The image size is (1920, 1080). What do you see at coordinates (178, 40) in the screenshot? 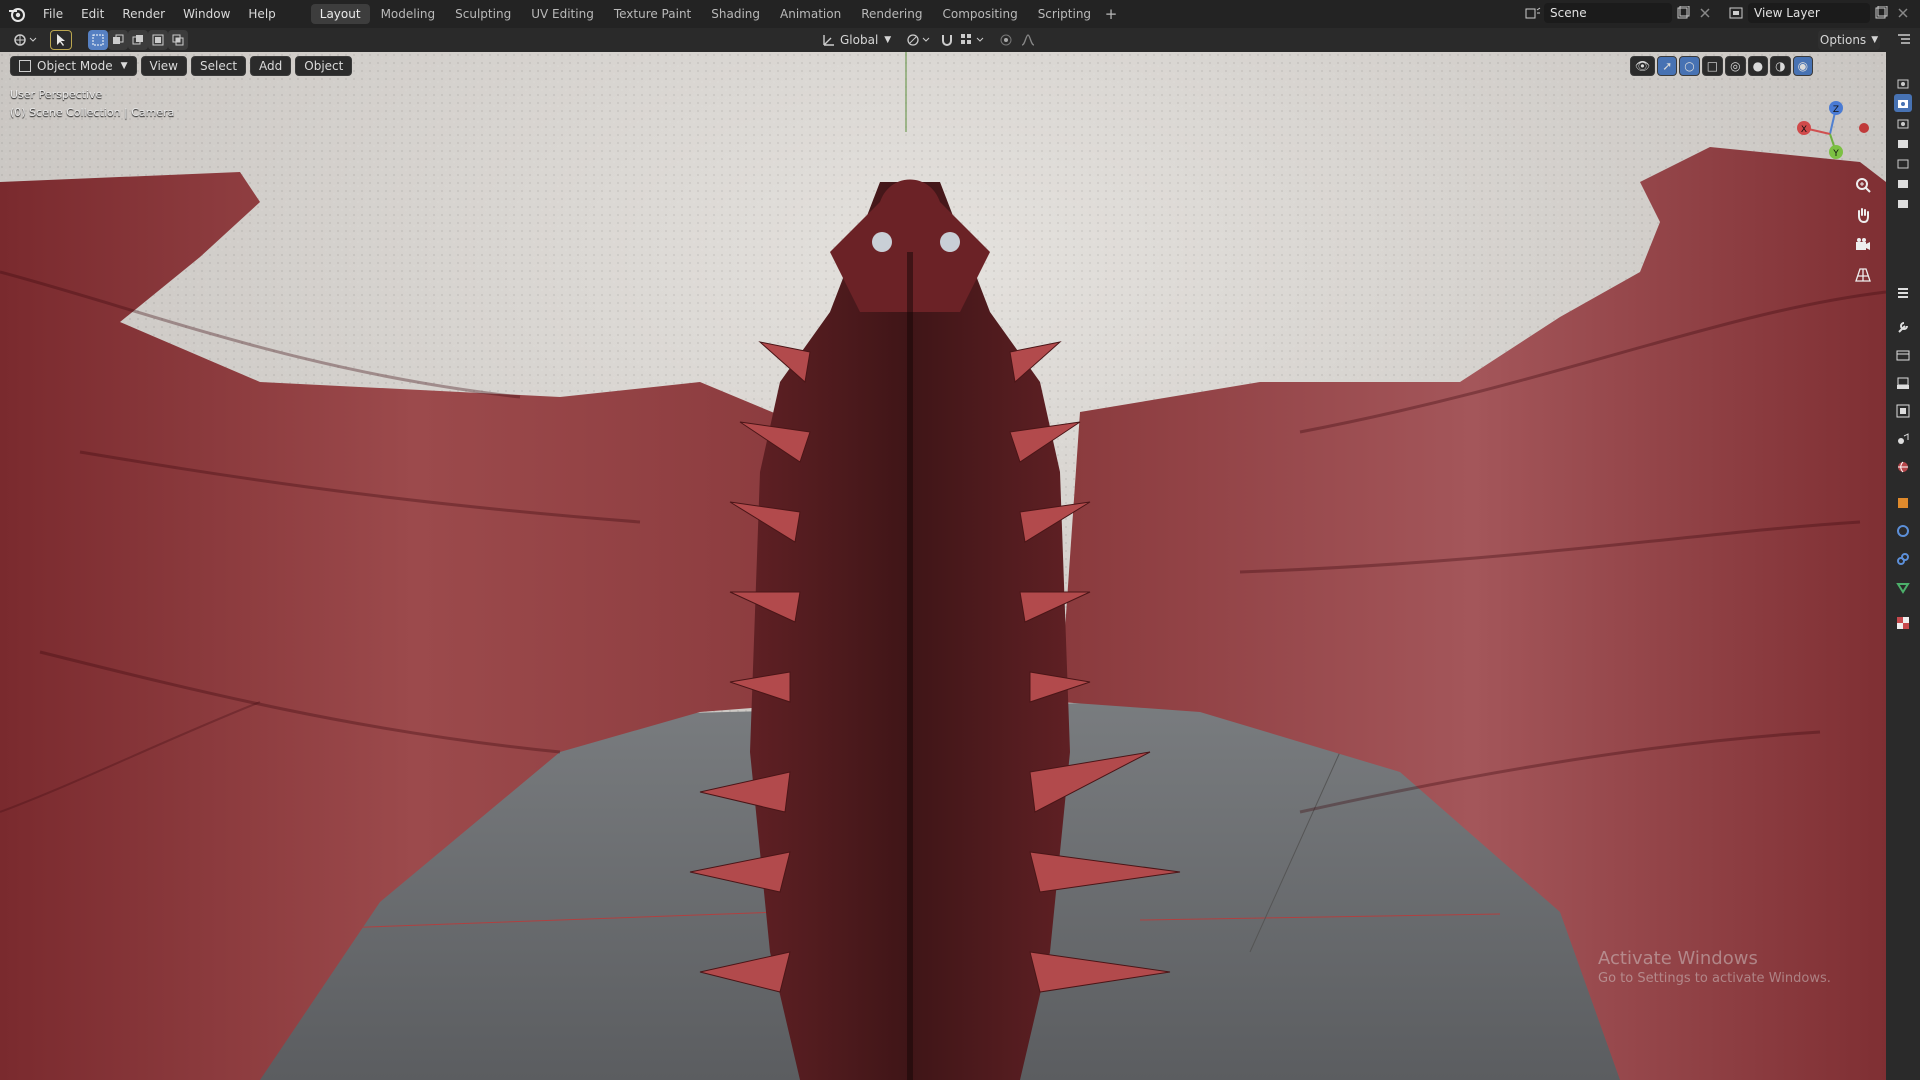
I see `select-intersect-mode-icon` at bounding box center [178, 40].